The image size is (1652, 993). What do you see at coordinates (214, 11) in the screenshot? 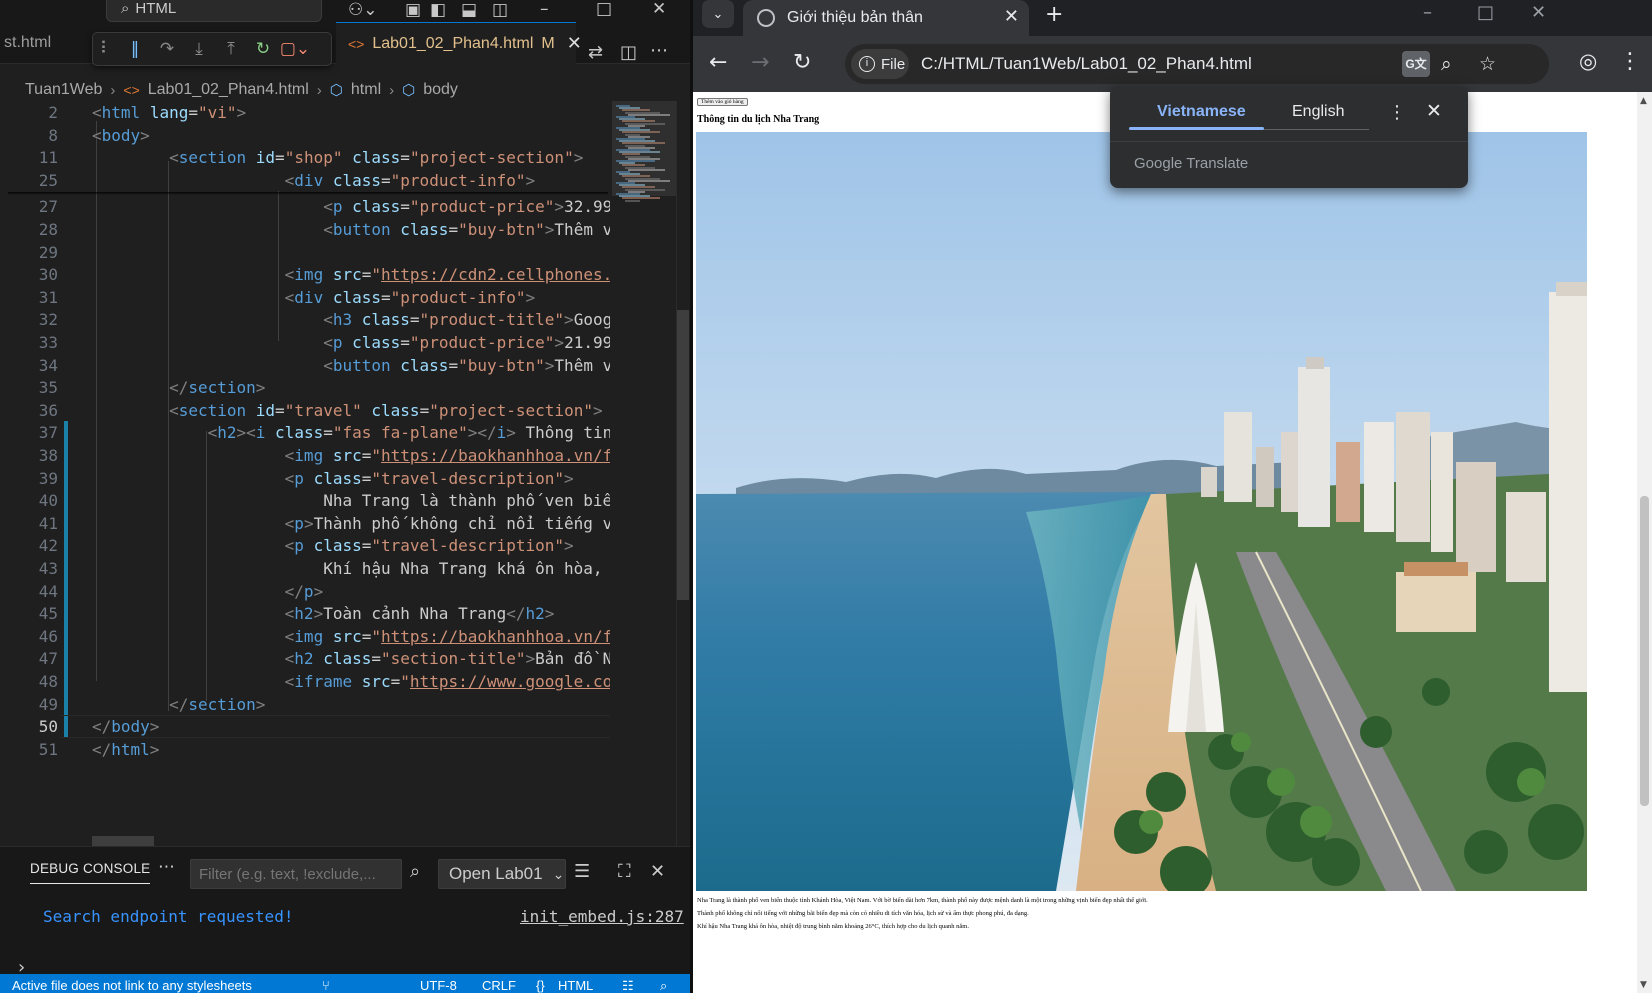
I see `command-center-search: ⌕ HTML` at bounding box center [214, 11].